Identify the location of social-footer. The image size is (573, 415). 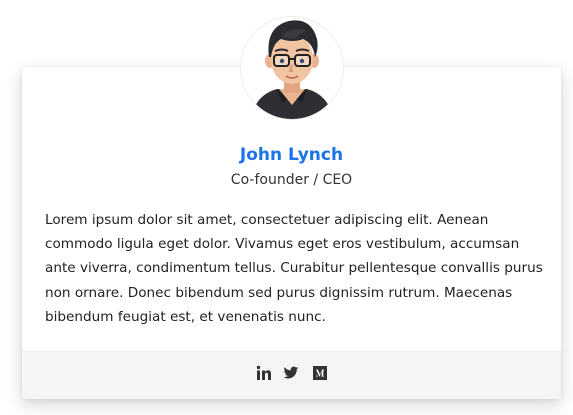
(291, 375).